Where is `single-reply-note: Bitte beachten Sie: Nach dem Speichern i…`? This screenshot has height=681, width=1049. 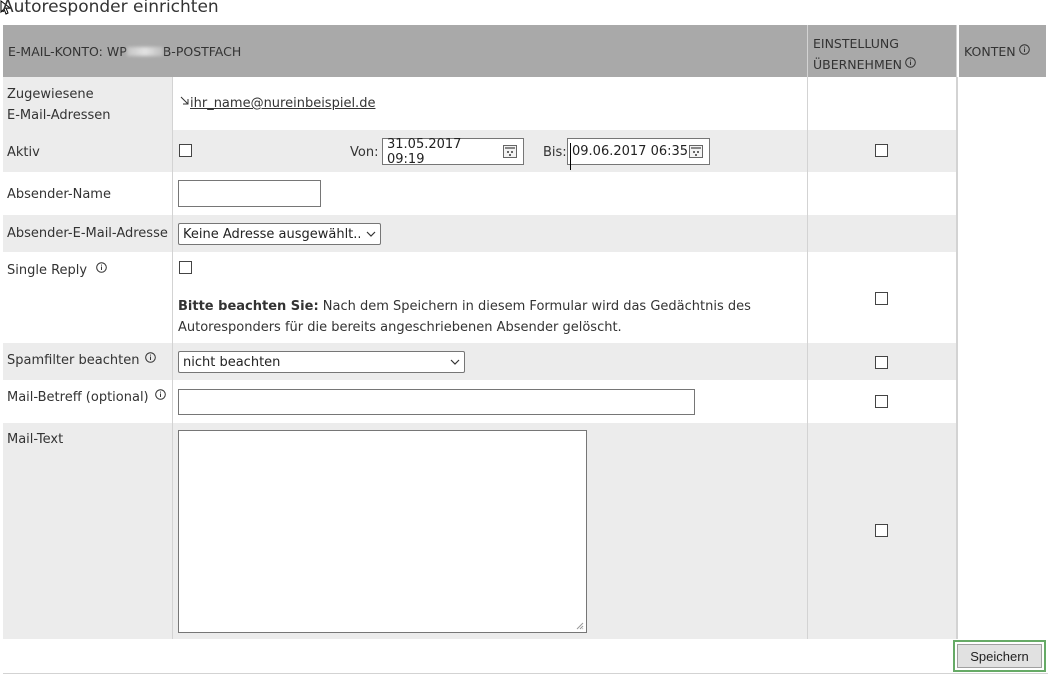 single-reply-note: Bitte beachten Sie: Nach dem Speichern i… is located at coordinates (464, 317).